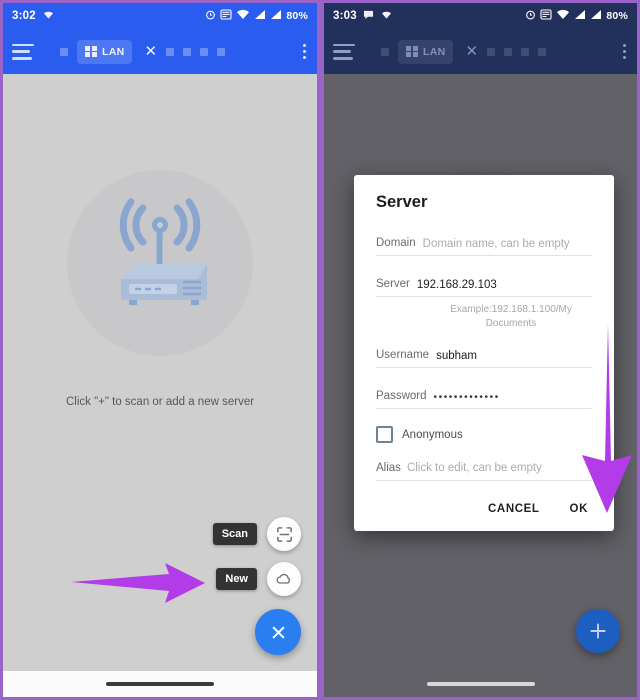  I want to click on server-input: 192.168.29.103, so click(504, 285).